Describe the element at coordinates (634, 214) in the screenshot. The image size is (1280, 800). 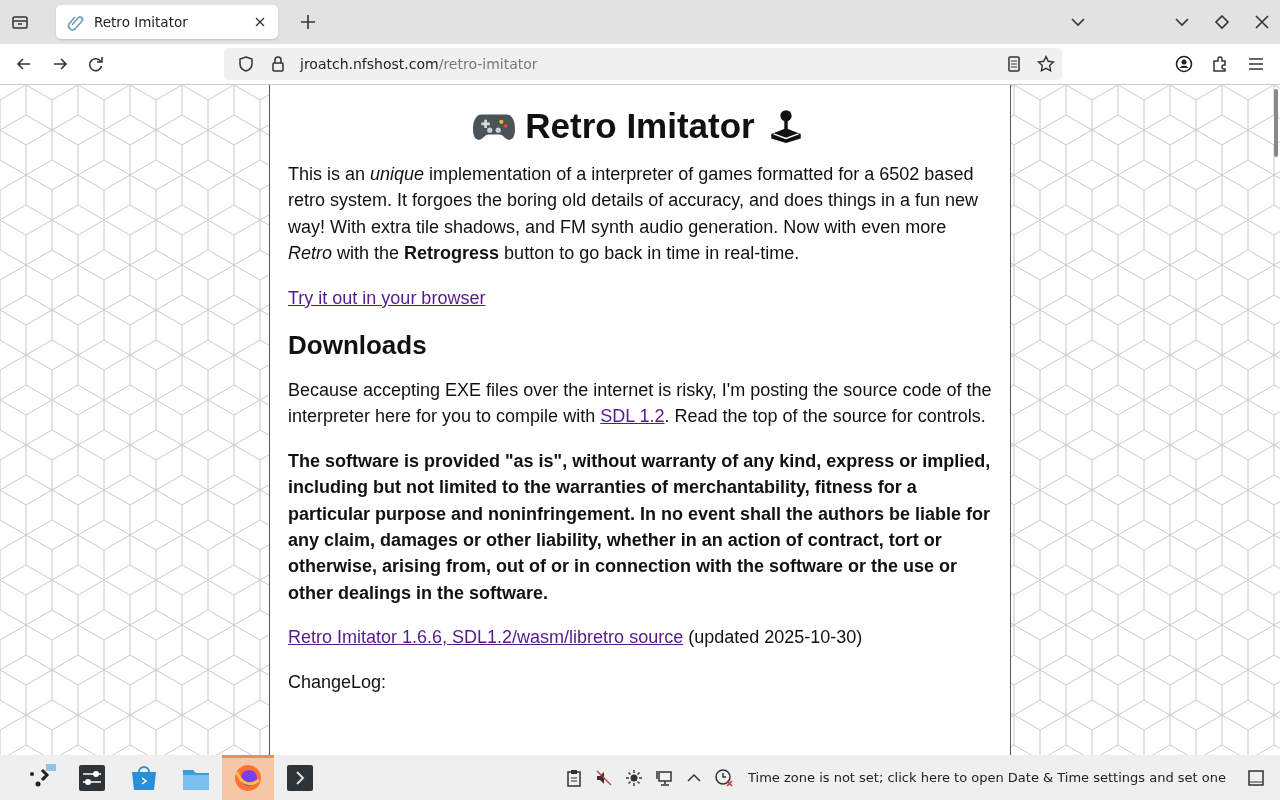
I see `paragraph: This is an unique implementation of a interpreter of games formatted for a 6502 based retro system. It forgoes the boring old details of accuracy, and does things in a fun new way! With extra tile shadows, and FM synth audio generation. Now with even more Retro with the Retrogress button to go back in time in real-time.` at that location.